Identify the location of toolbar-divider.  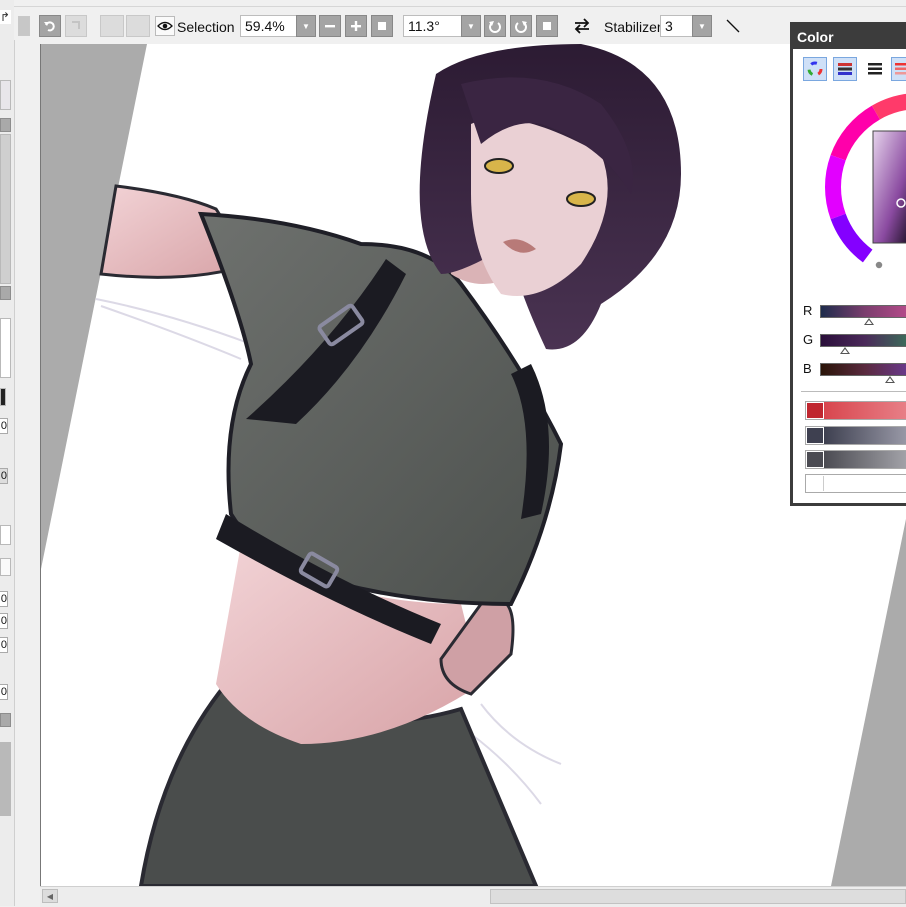
(460, 6).